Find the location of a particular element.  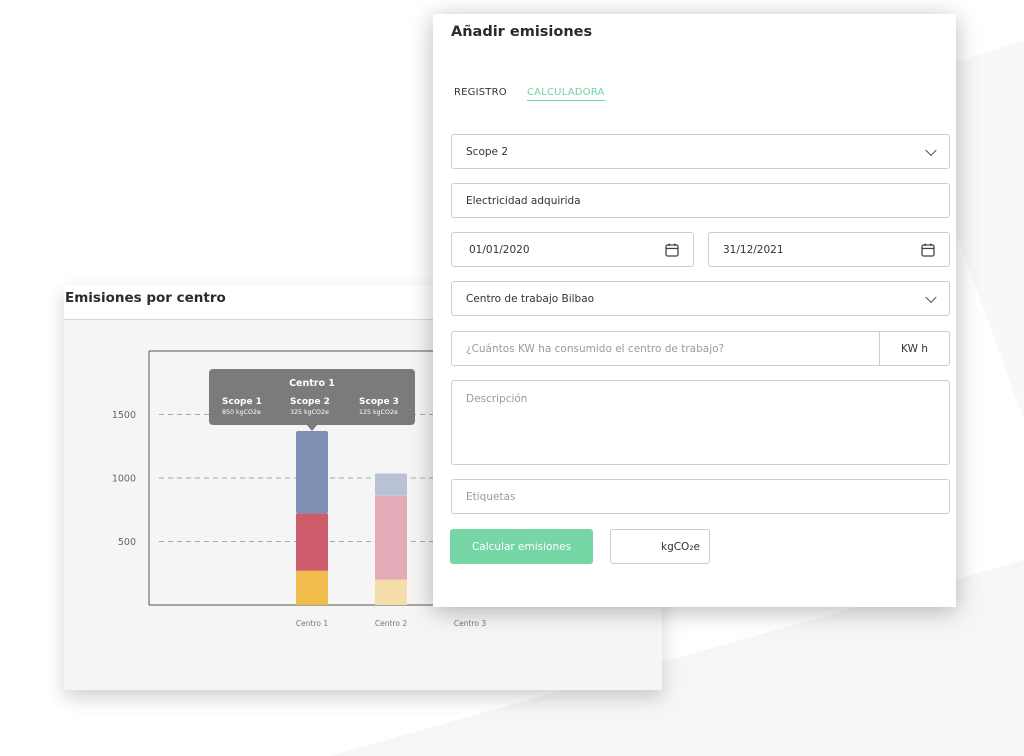

tooltip-item-label: Scope 2 is located at coordinates (310, 402).